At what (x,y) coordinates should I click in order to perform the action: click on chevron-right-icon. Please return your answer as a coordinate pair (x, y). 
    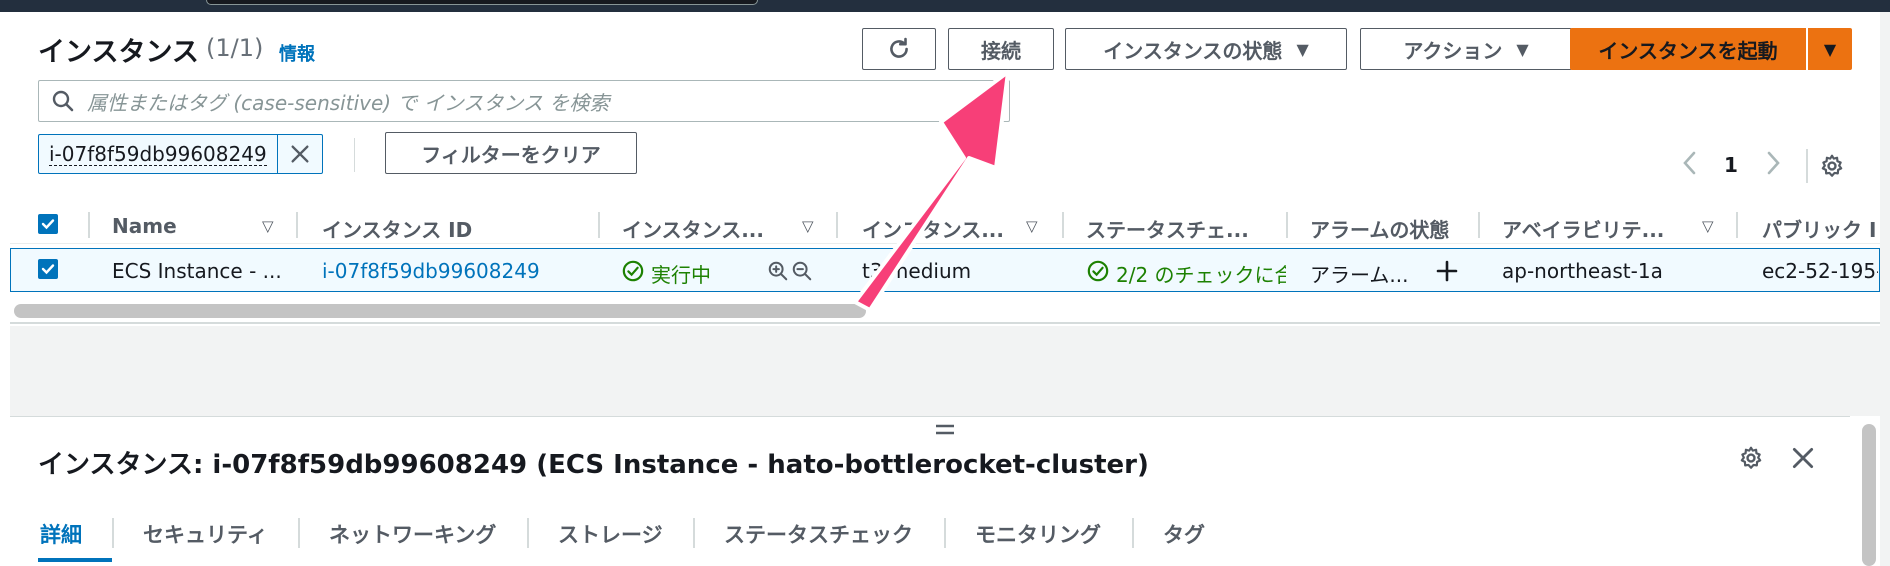
    Looking at the image, I should click on (1773, 166).